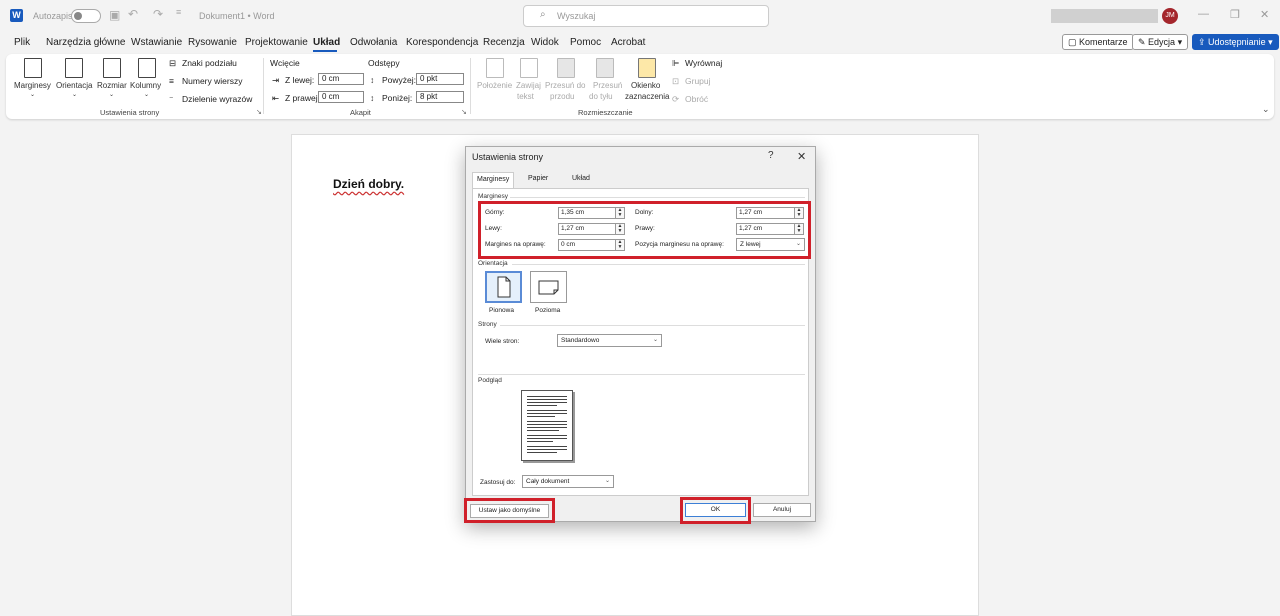  Describe the element at coordinates (1235, 14) in the screenshot. I see `restore-icon: ❐` at that location.